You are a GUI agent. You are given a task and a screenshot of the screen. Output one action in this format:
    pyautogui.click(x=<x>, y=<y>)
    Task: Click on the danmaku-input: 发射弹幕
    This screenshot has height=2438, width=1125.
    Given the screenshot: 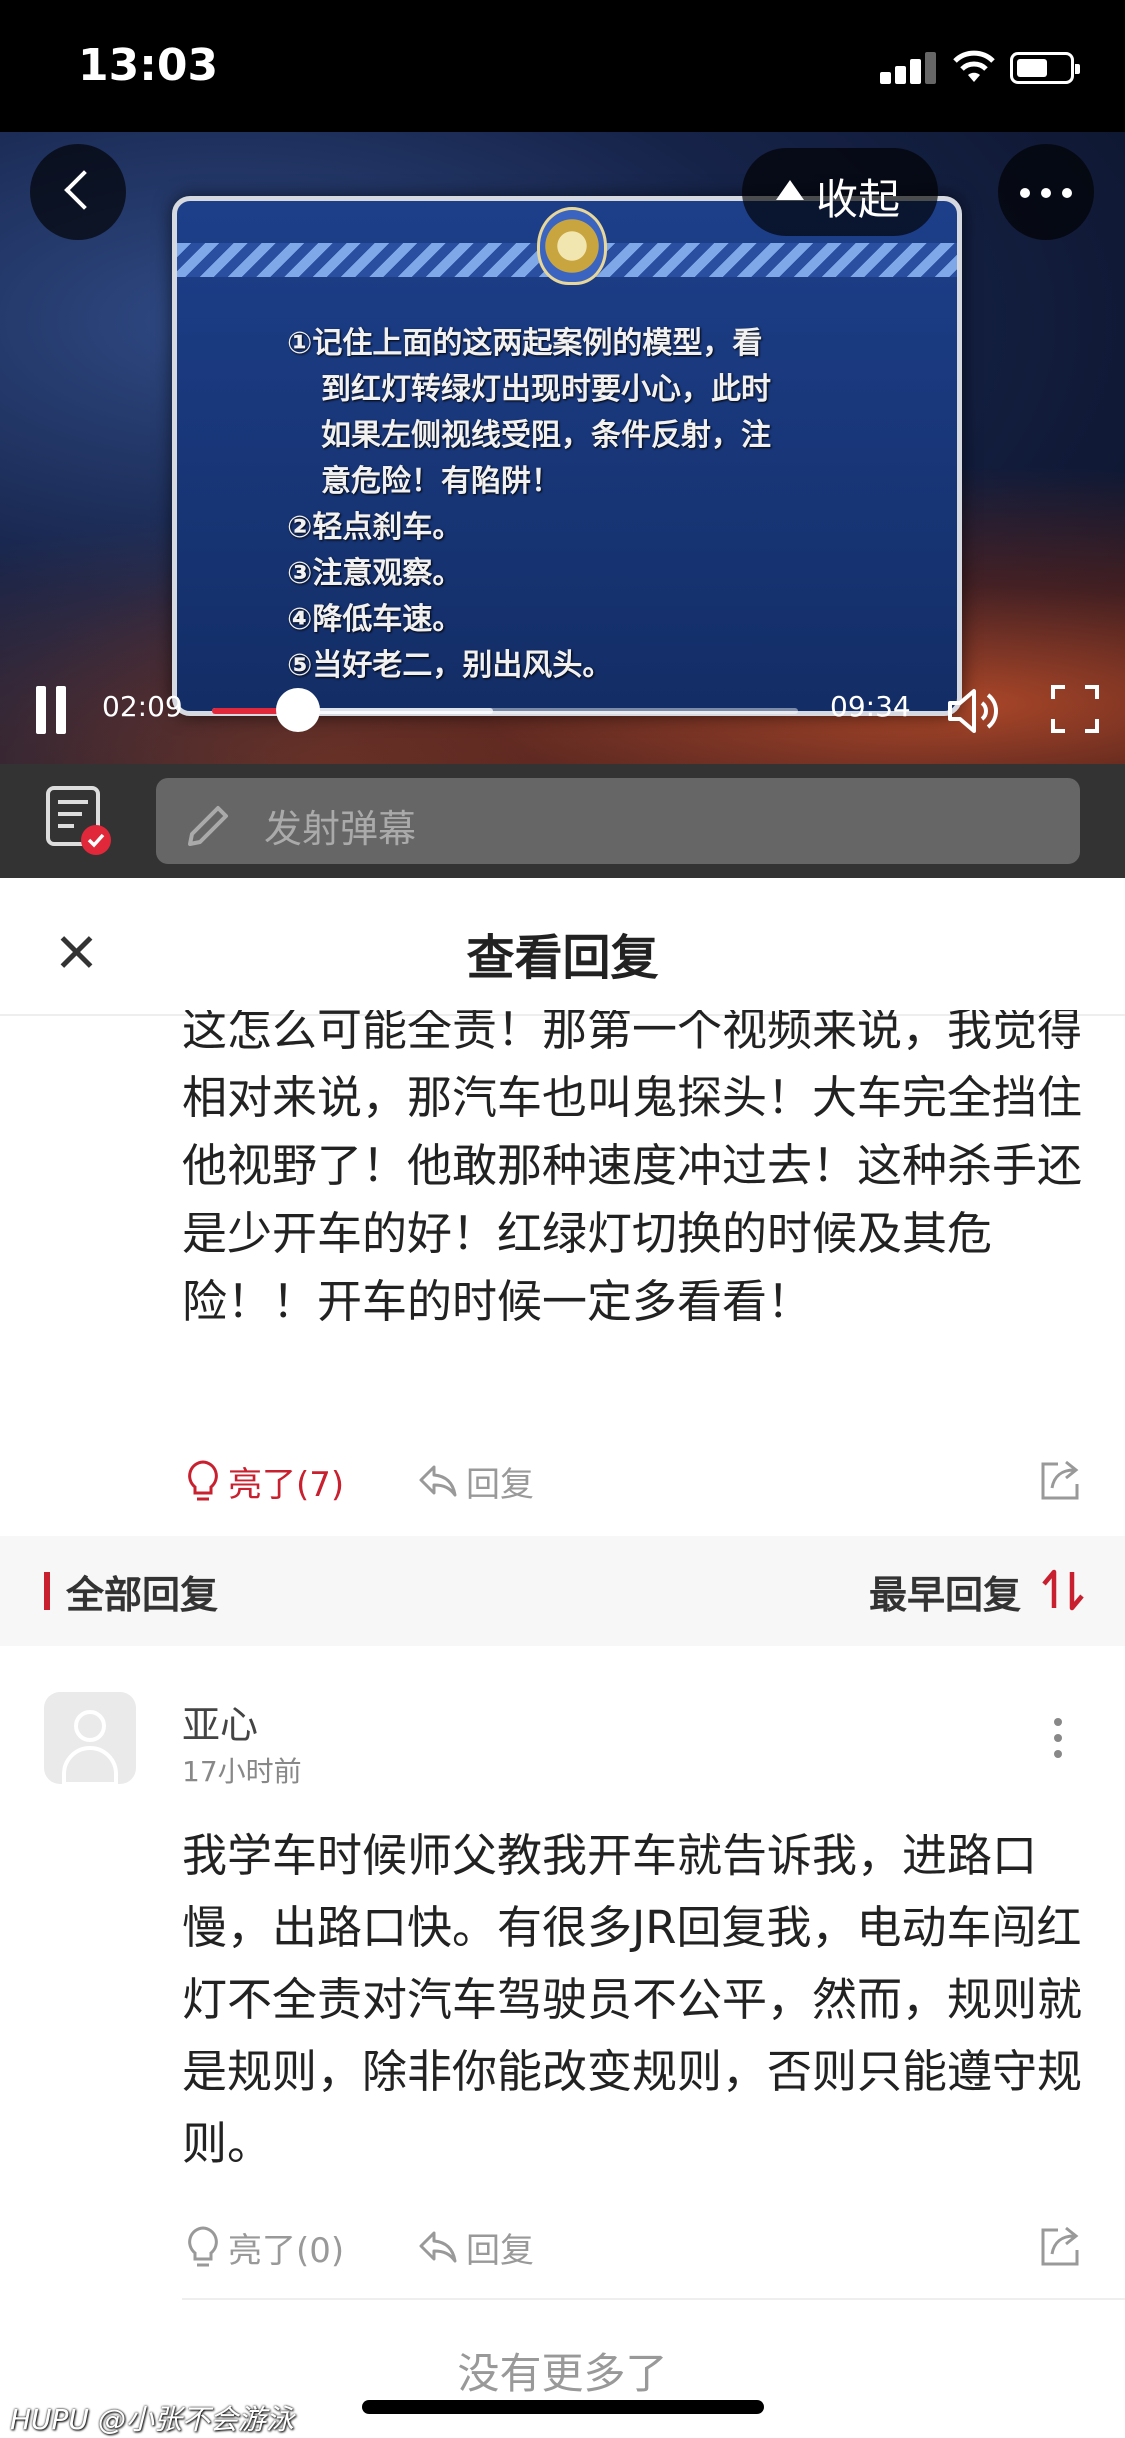 What is the action you would take?
    pyautogui.click(x=618, y=821)
    